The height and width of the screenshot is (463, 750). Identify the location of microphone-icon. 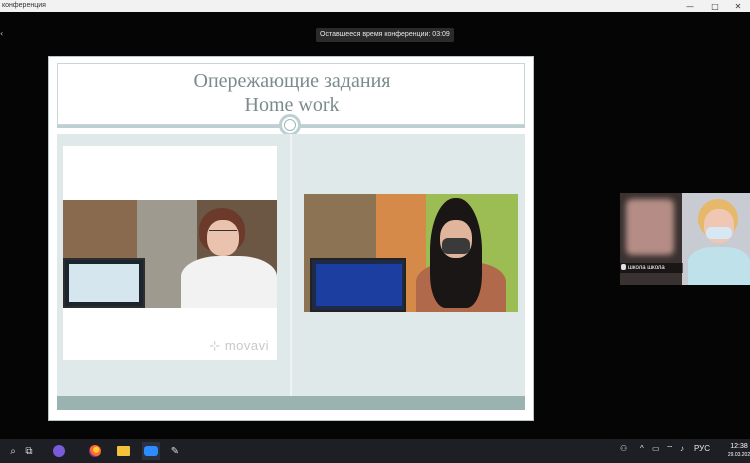
(623, 267).